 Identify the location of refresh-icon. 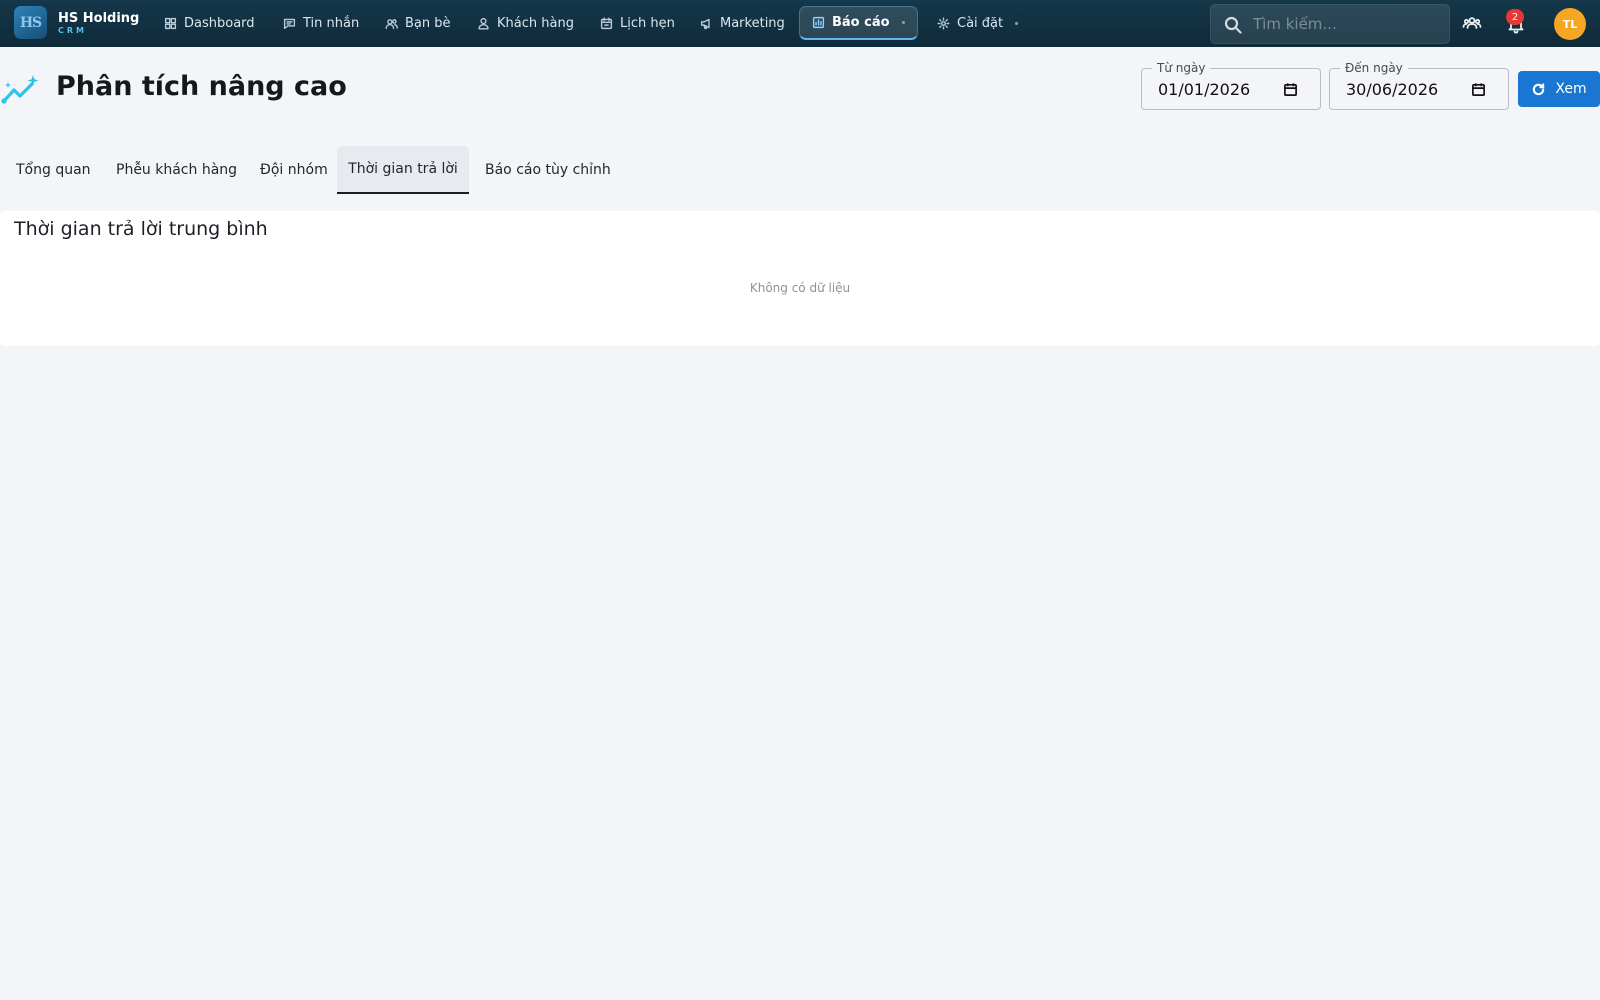
(1539, 88).